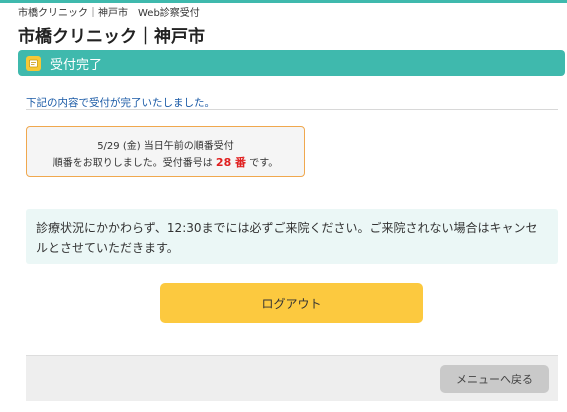 The height and width of the screenshot is (412, 567). What do you see at coordinates (111, 37) in the screenshot?
I see `page-title: 市橋クリニック｜神戸市` at bounding box center [111, 37].